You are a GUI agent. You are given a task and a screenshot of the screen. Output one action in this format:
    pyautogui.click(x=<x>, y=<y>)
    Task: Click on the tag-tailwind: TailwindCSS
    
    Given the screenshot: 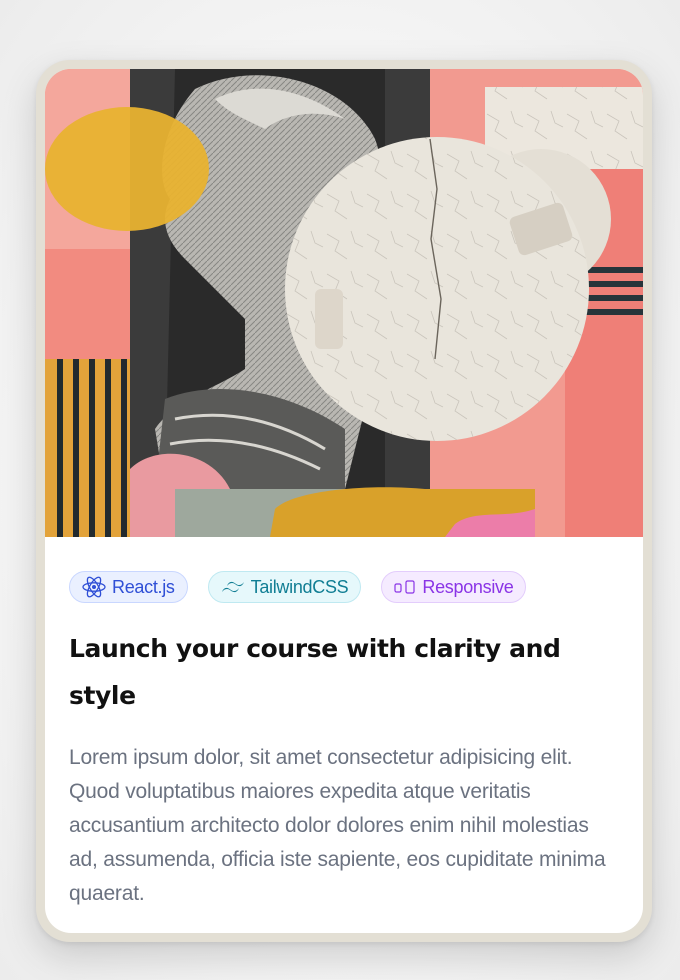 What is the action you would take?
    pyautogui.click(x=284, y=587)
    